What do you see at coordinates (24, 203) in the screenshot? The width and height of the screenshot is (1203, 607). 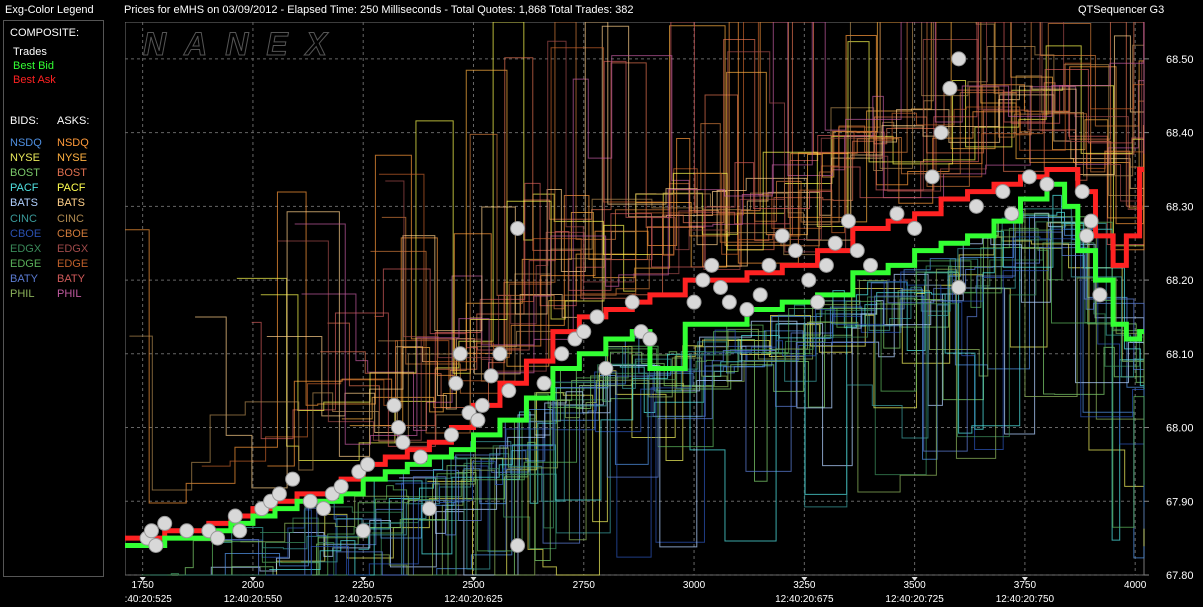 I see `legend-bid-bats: BATS` at bounding box center [24, 203].